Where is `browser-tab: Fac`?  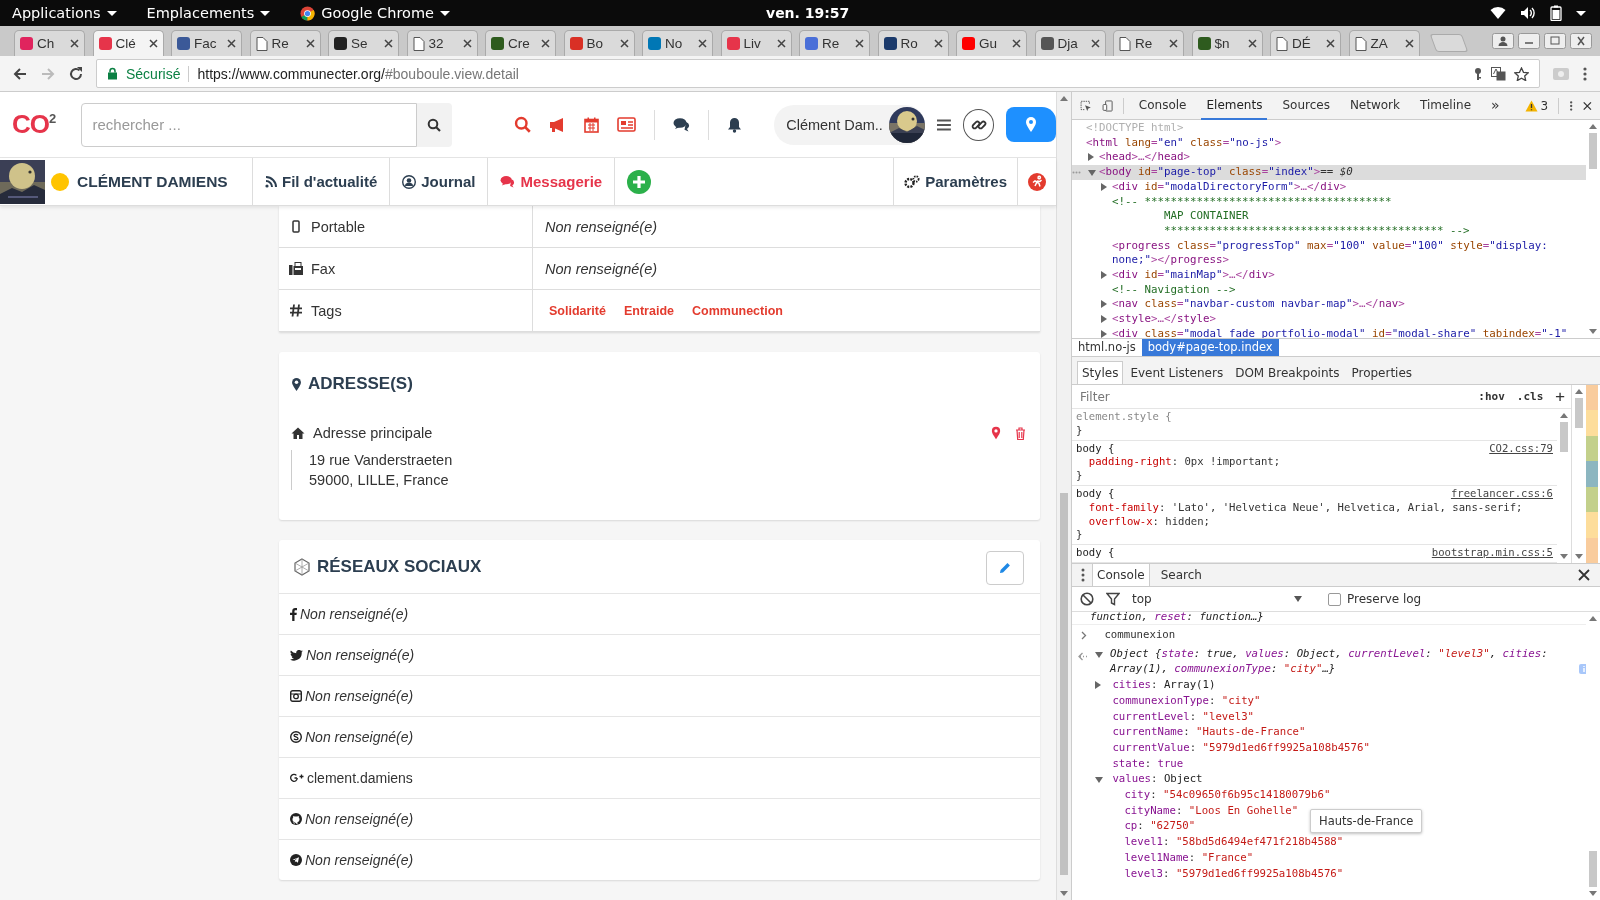
browser-tab: Fac is located at coordinates (206, 43).